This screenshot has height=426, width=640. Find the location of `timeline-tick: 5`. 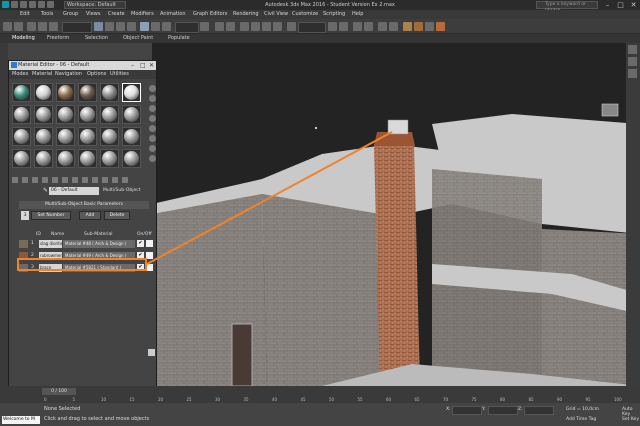

timeline-tick: 5 is located at coordinates (74, 399).